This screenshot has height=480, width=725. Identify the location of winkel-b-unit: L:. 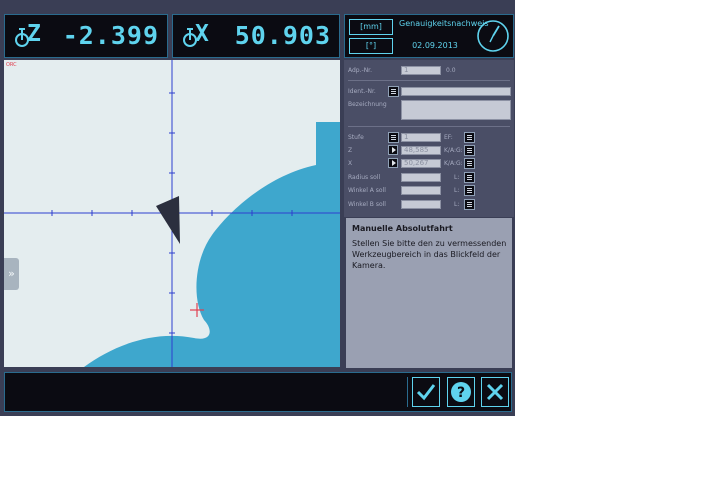
(457, 204).